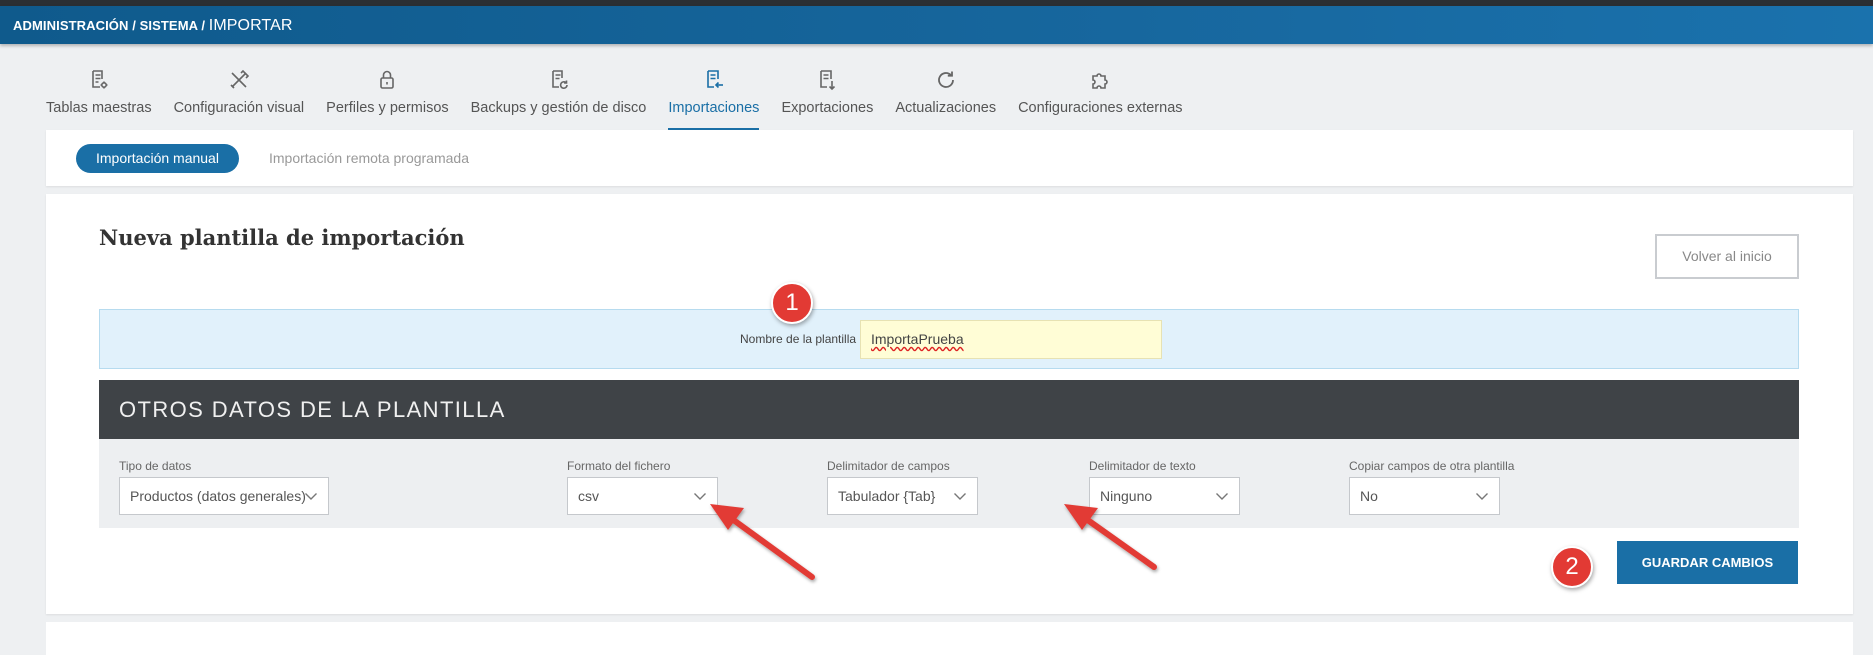  What do you see at coordinates (99, 79) in the screenshot?
I see `table-settings-icon` at bounding box center [99, 79].